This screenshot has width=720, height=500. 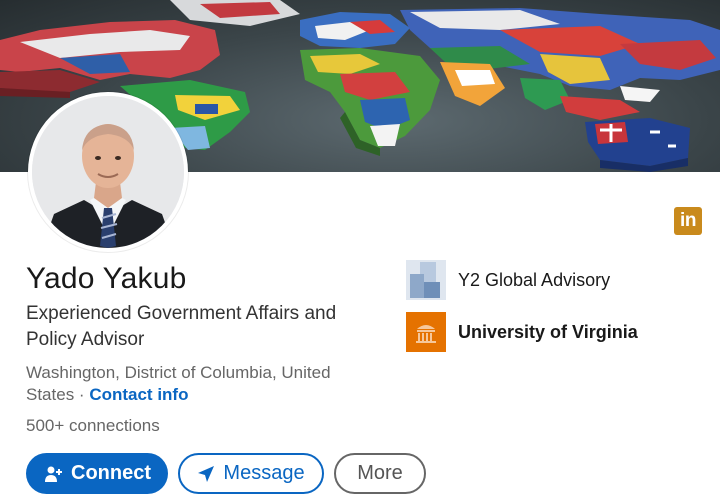 I want to click on message-label: Message, so click(x=264, y=473).